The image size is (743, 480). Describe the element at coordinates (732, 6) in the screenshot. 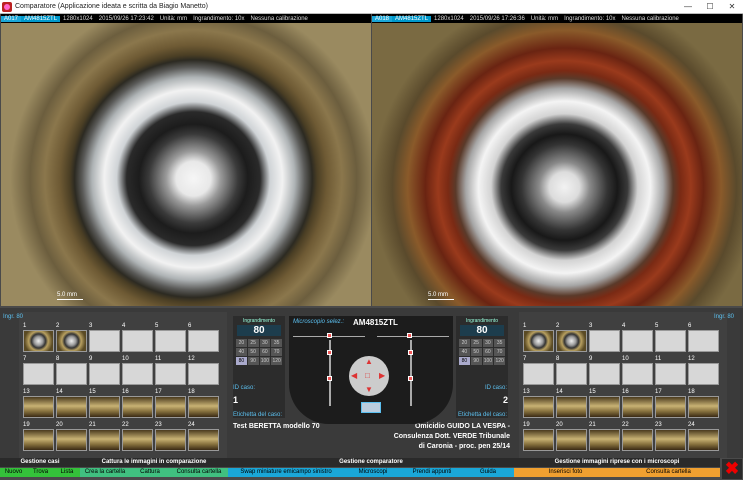

I see `close-window-button: ✕` at that location.